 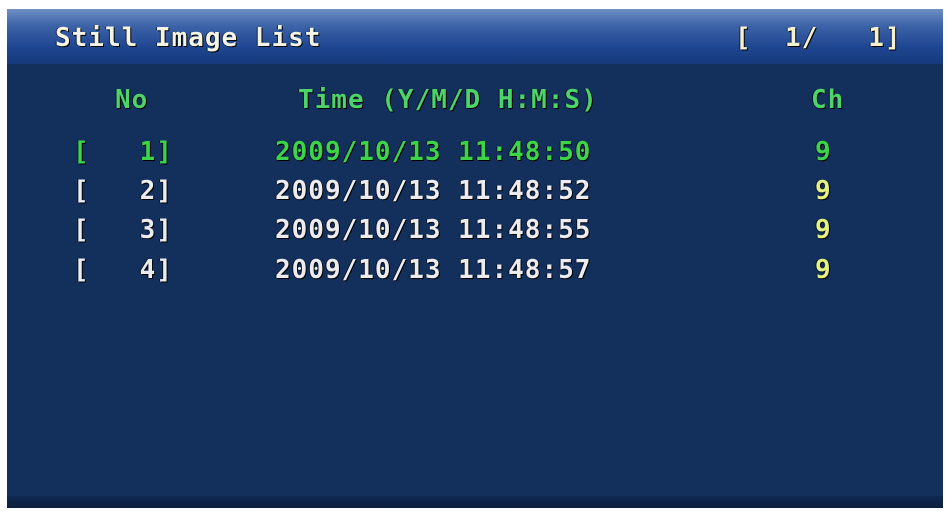 I want to click on row-number: [ 3], so click(x=123, y=230).